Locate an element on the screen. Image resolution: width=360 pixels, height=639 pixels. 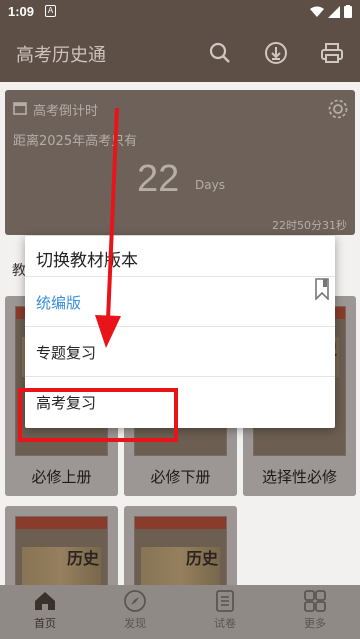
option-topic-review: 专题复习 is located at coordinates (180, 351).